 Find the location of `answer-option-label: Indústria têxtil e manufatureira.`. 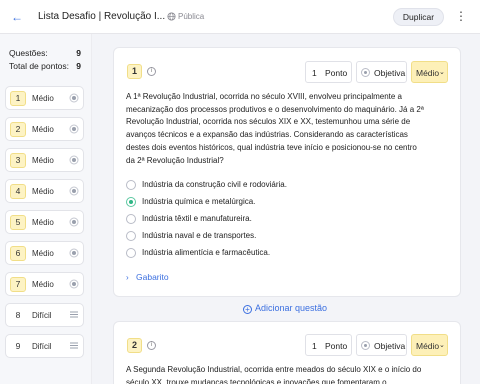

answer-option-label: Indústria têxtil e manufatureira. is located at coordinates (197, 218).